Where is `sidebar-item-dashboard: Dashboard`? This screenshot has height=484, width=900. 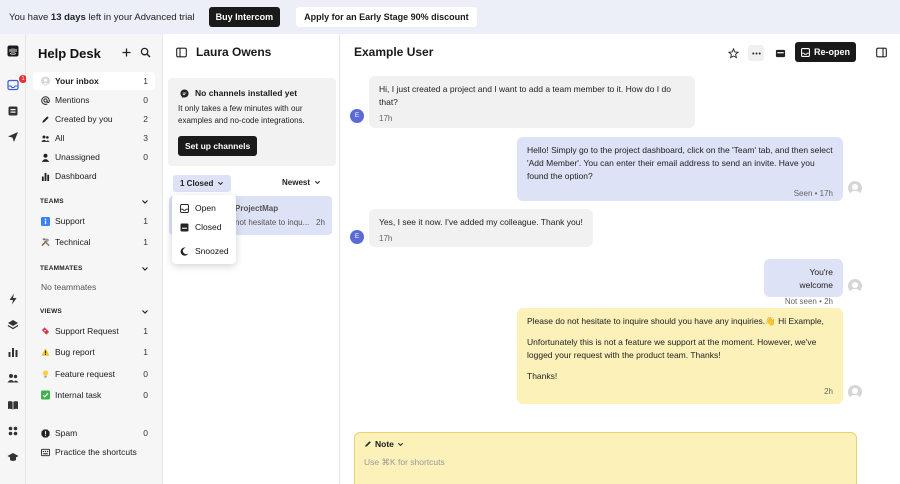 sidebar-item-dashboard: Dashboard is located at coordinates (94, 176).